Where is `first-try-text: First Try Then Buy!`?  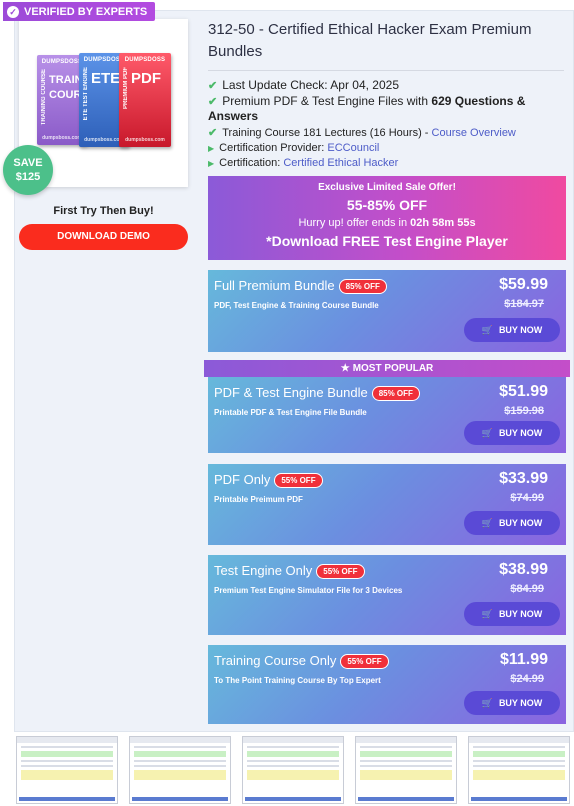 first-try-text: First Try Then Buy! is located at coordinates (103, 211).